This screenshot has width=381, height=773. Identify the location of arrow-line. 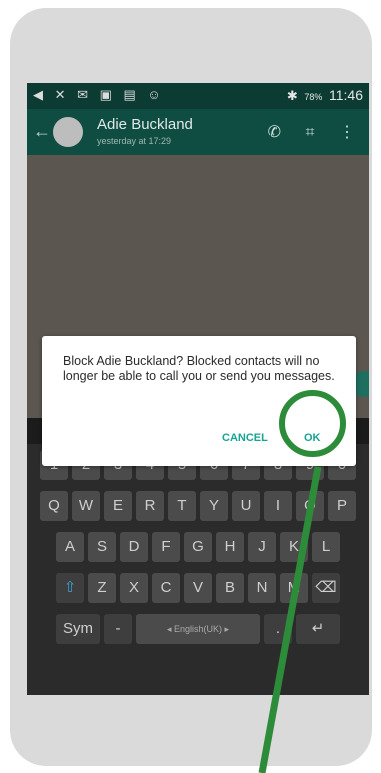
(290, 619).